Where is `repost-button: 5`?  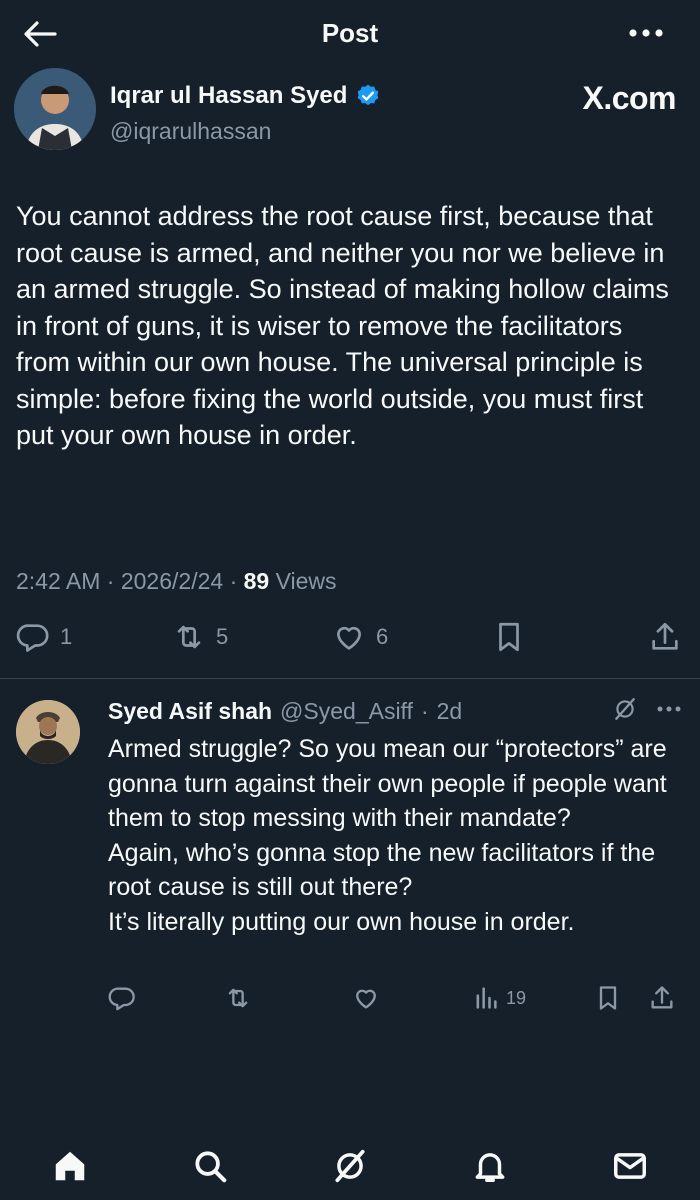 repost-button: 5 is located at coordinates (200, 637).